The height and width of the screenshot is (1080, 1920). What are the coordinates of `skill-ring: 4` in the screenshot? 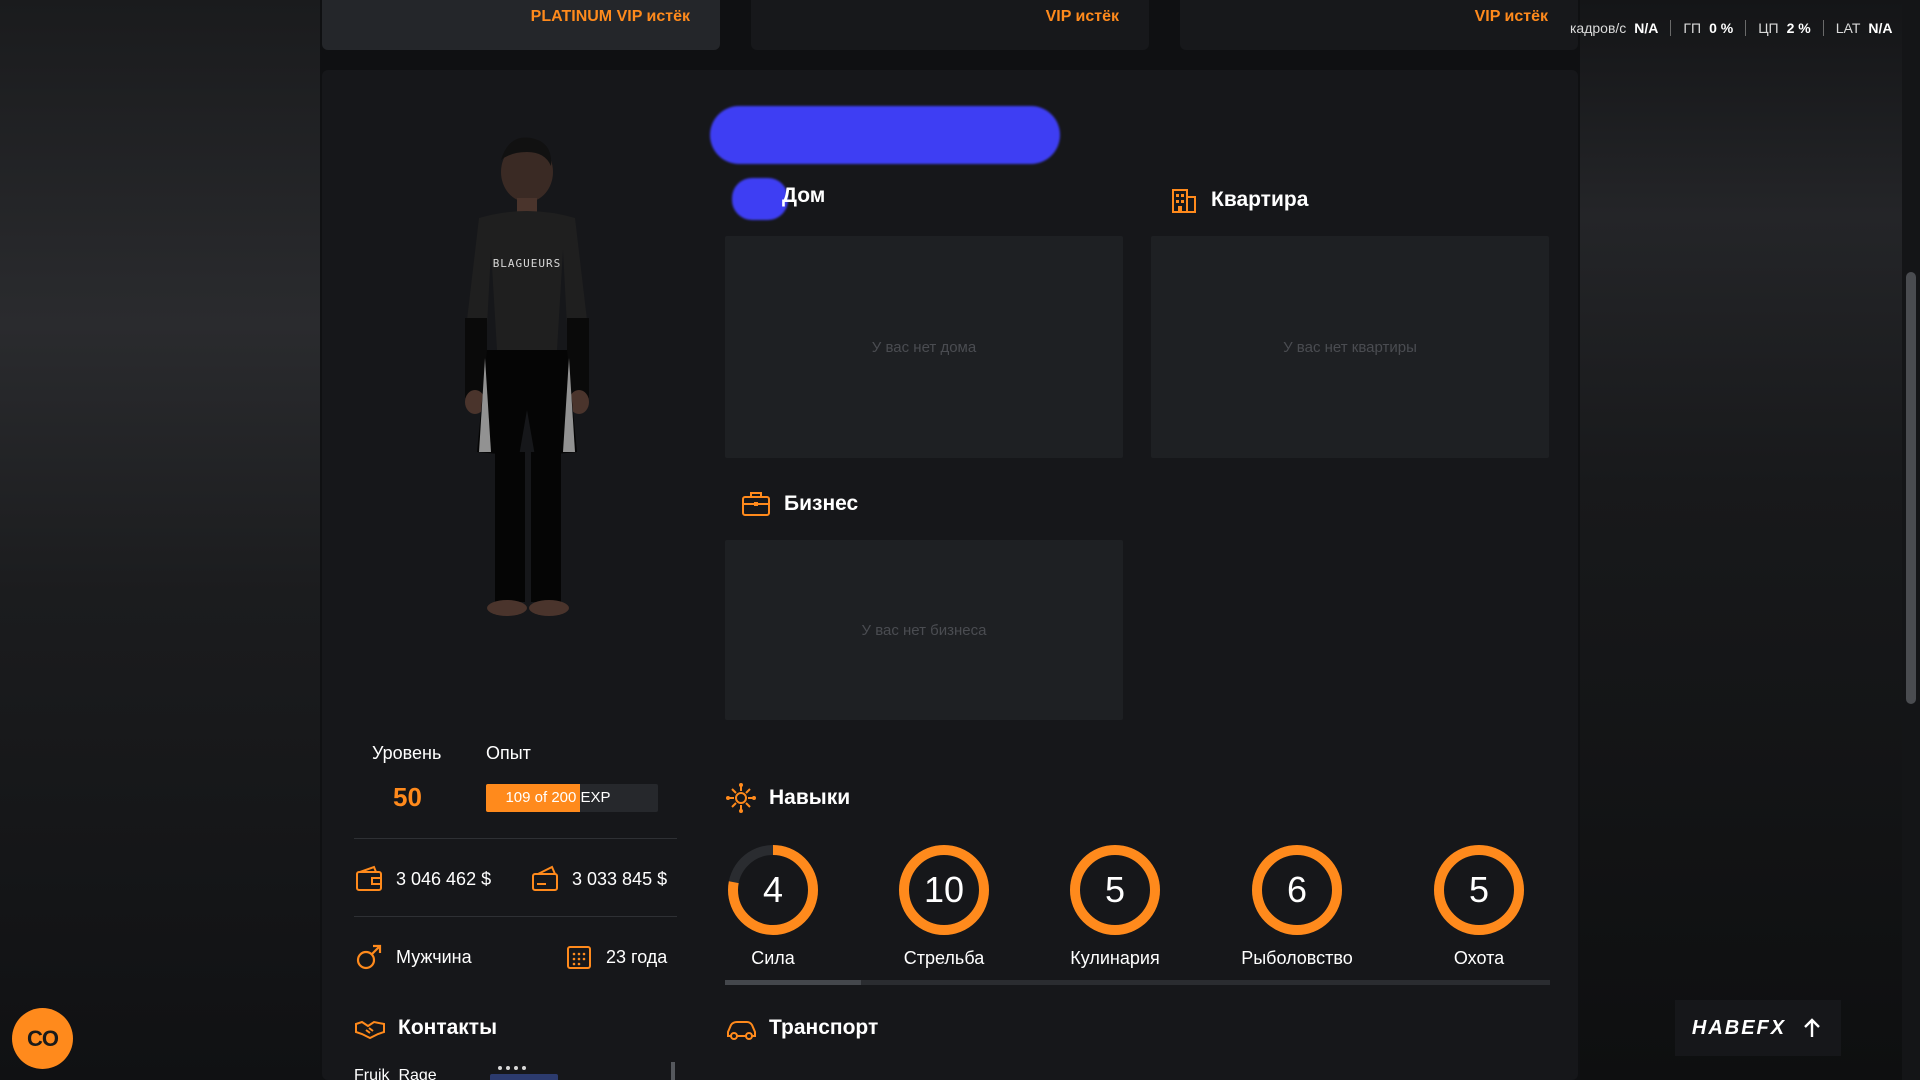 It's located at (773, 890).